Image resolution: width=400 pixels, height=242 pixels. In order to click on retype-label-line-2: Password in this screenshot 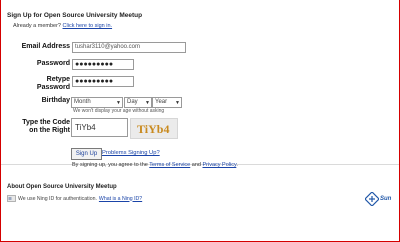, I will do `click(53, 87)`.